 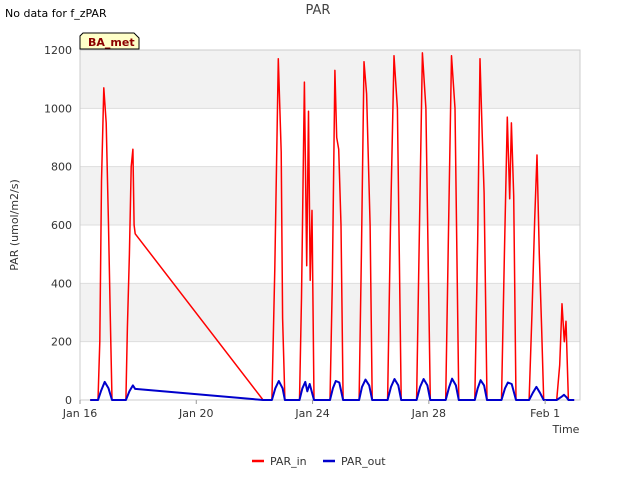 I want to click on x-tick-label: Jan 24, so click(x=311, y=413).